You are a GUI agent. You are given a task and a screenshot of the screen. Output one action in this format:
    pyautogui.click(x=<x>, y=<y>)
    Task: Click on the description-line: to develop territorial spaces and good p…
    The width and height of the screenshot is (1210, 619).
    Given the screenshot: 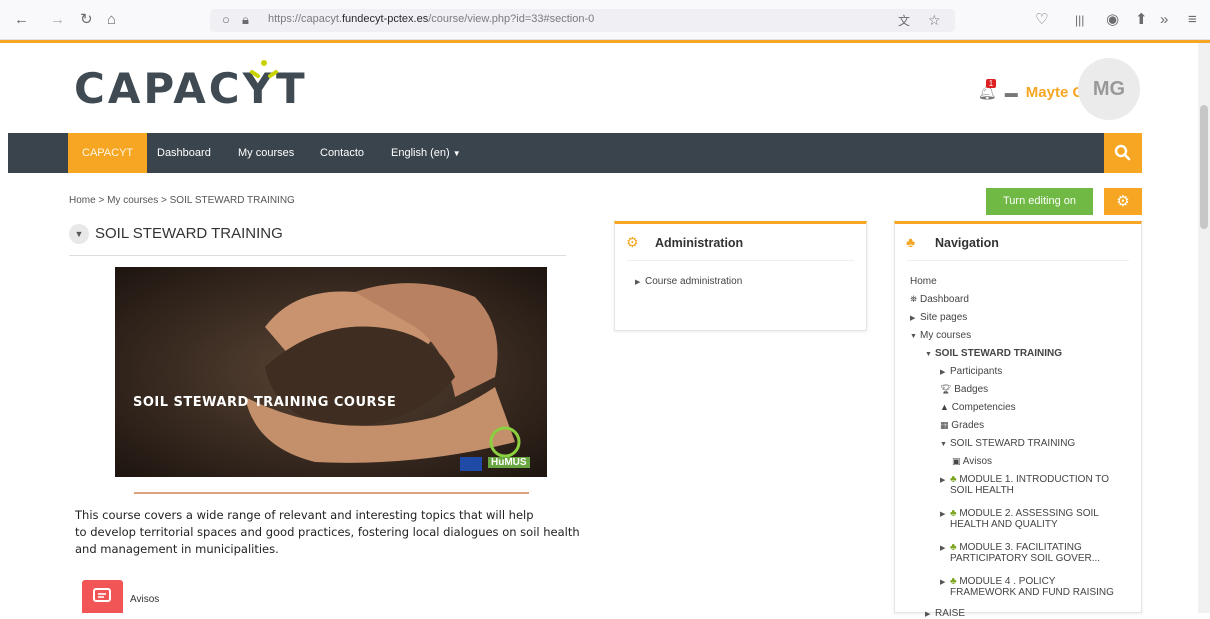 What is the action you would take?
    pyautogui.click(x=327, y=532)
    